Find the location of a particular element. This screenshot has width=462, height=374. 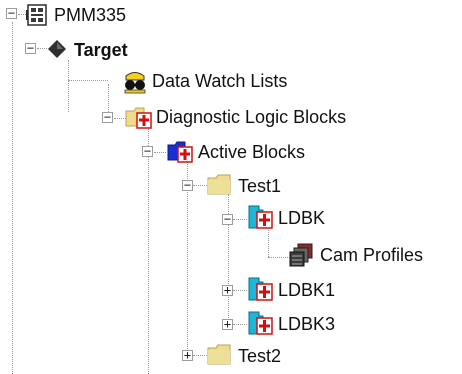

diagnostic-folder-icon is located at coordinates (138, 116).